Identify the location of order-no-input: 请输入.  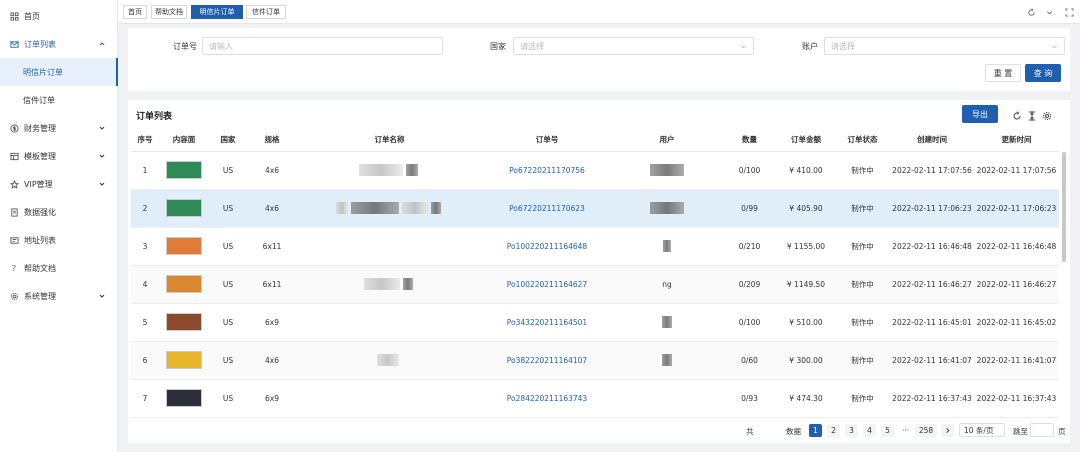
(322, 46).